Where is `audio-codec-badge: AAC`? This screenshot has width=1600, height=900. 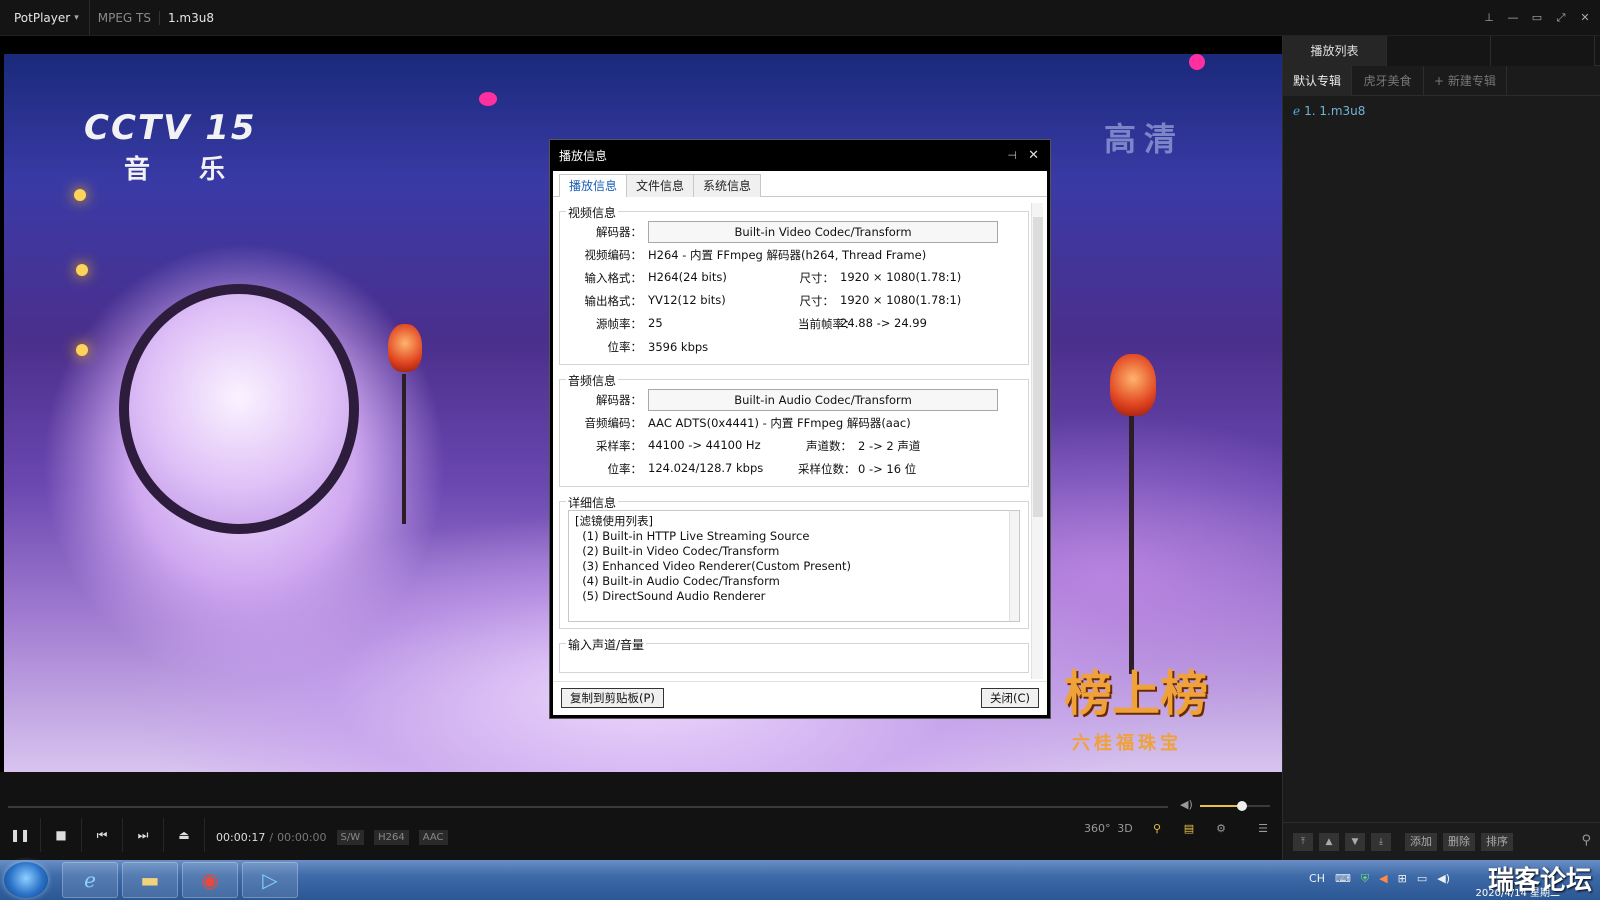 audio-codec-badge: AAC is located at coordinates (433, 837).